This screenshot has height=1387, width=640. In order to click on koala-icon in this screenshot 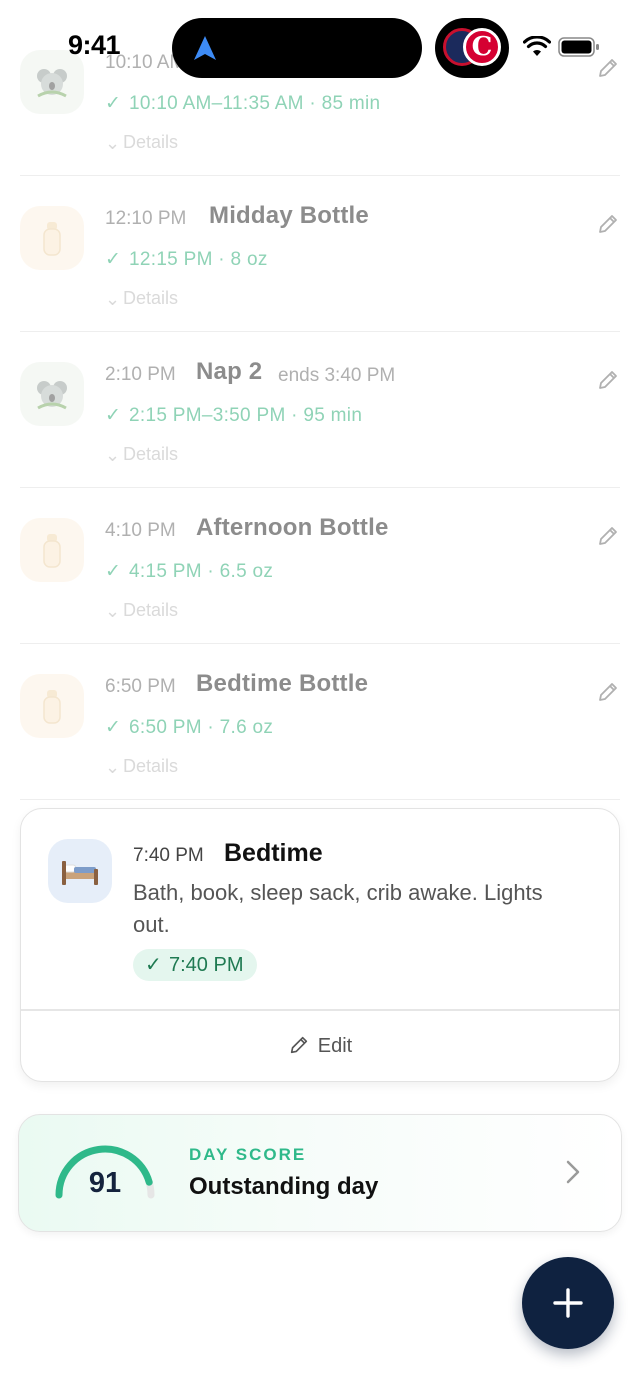, I will do `click(52, 394)`.